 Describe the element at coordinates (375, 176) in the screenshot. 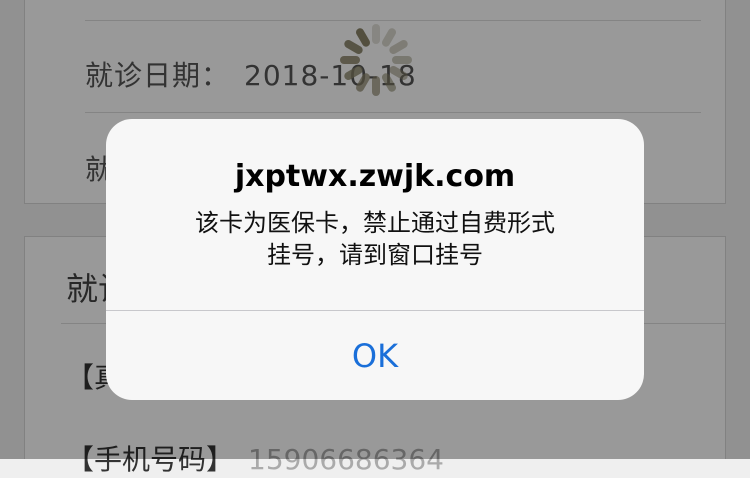

I see `dialog-title: jxptwx.zwjk.com` at that location.